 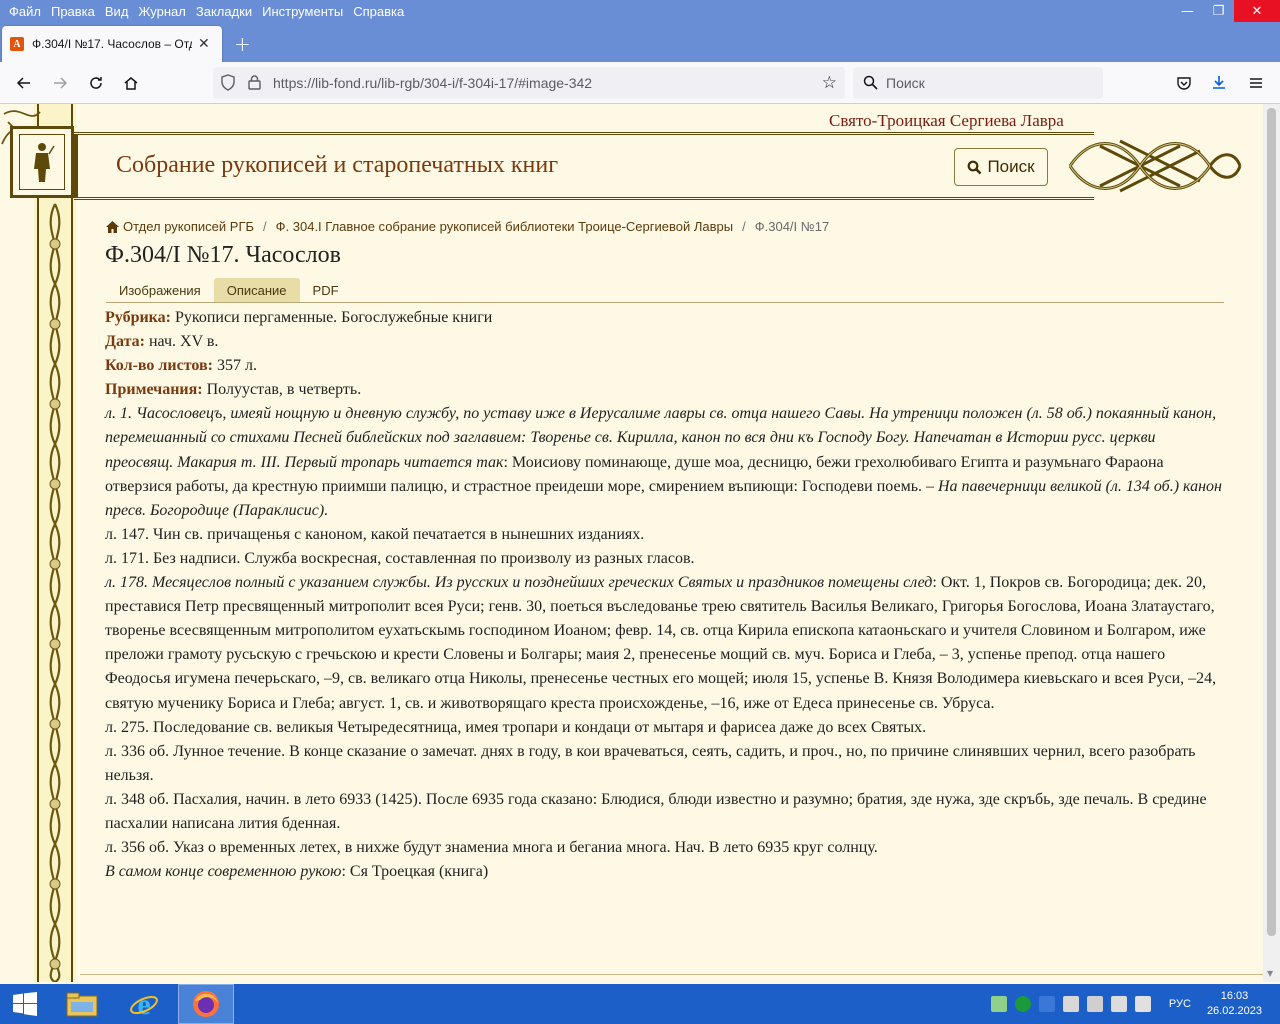 What do you see at coordinates (1270, 973) in the screenshot?
I see `scroll-down-arrow-icon: ▼` at bounding box center [1270, 973].